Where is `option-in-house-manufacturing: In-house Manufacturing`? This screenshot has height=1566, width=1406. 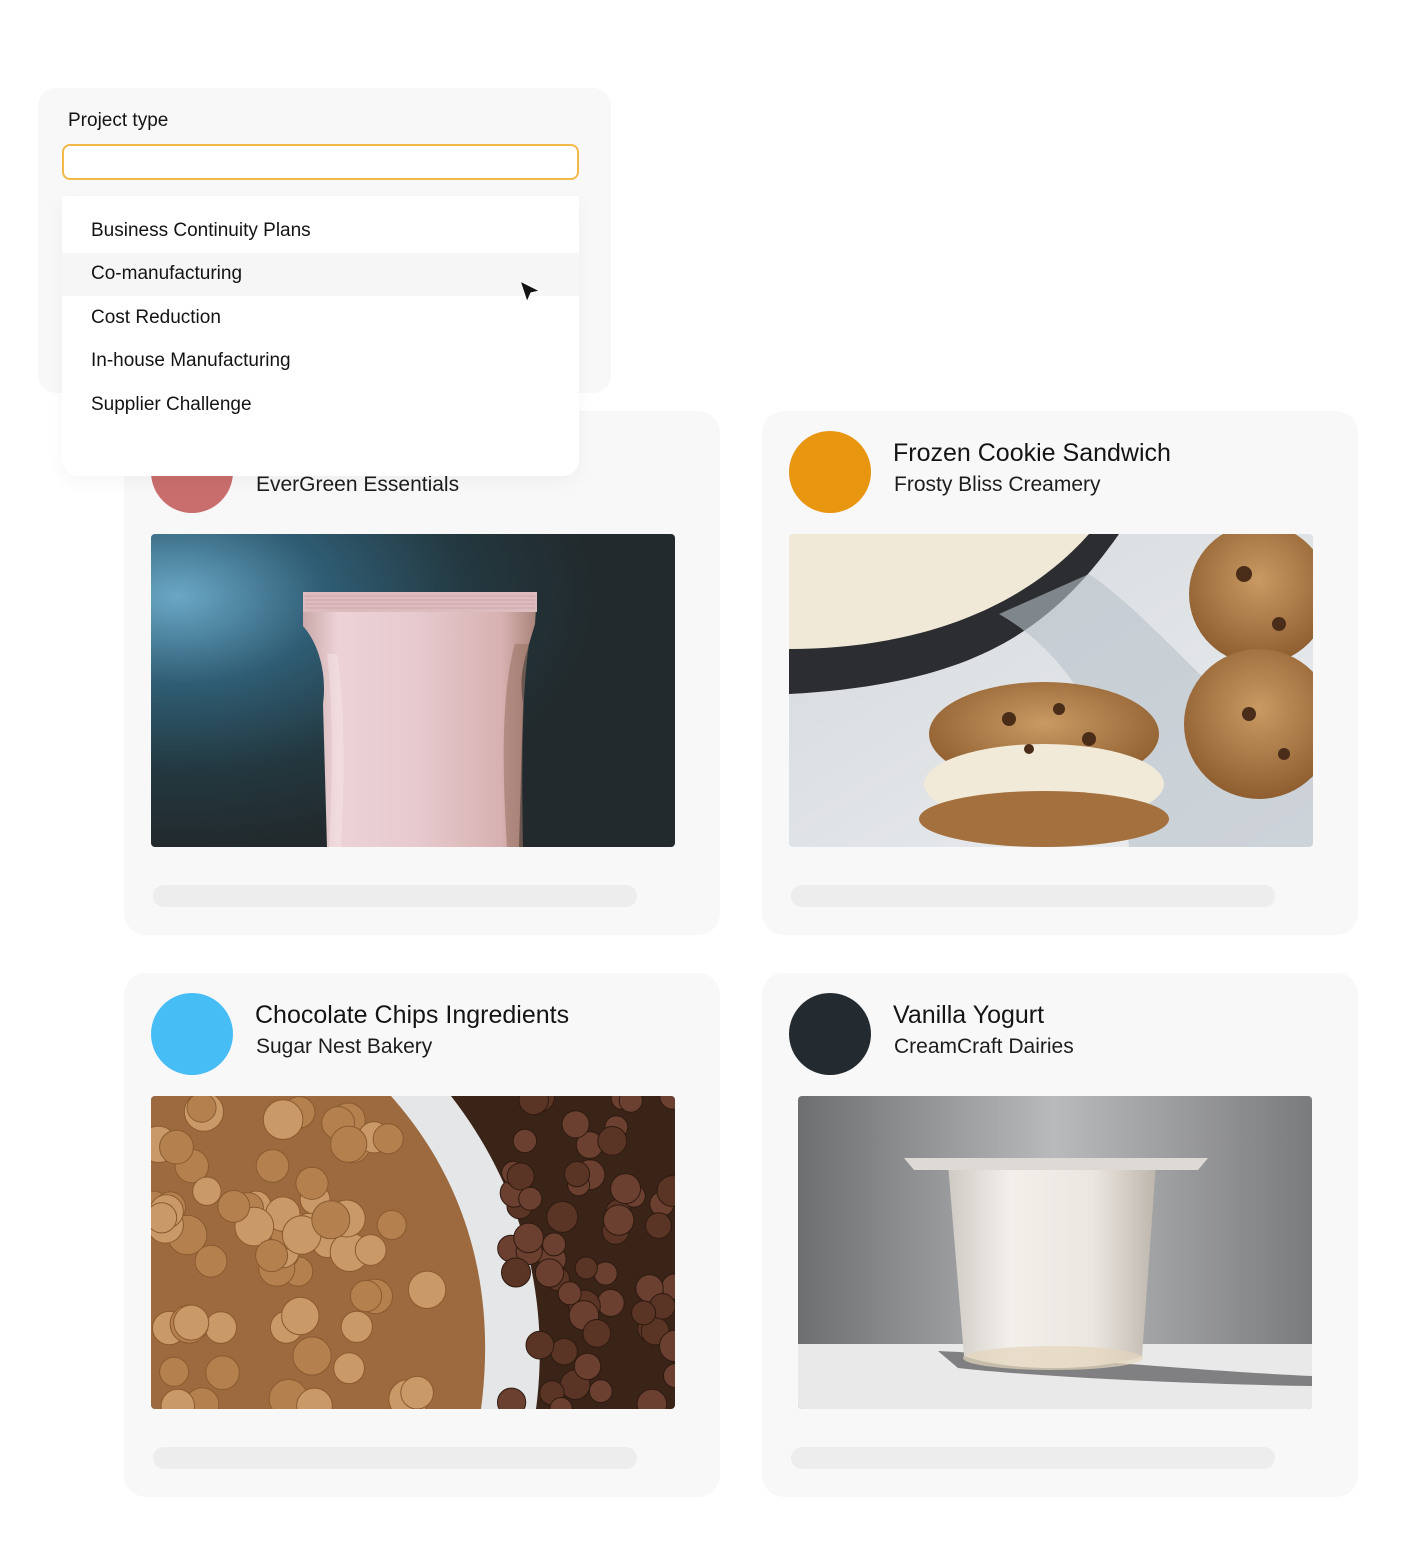
option-in-house-manufacturing: In-house Manufacturing is located at coordinates (320, 362).